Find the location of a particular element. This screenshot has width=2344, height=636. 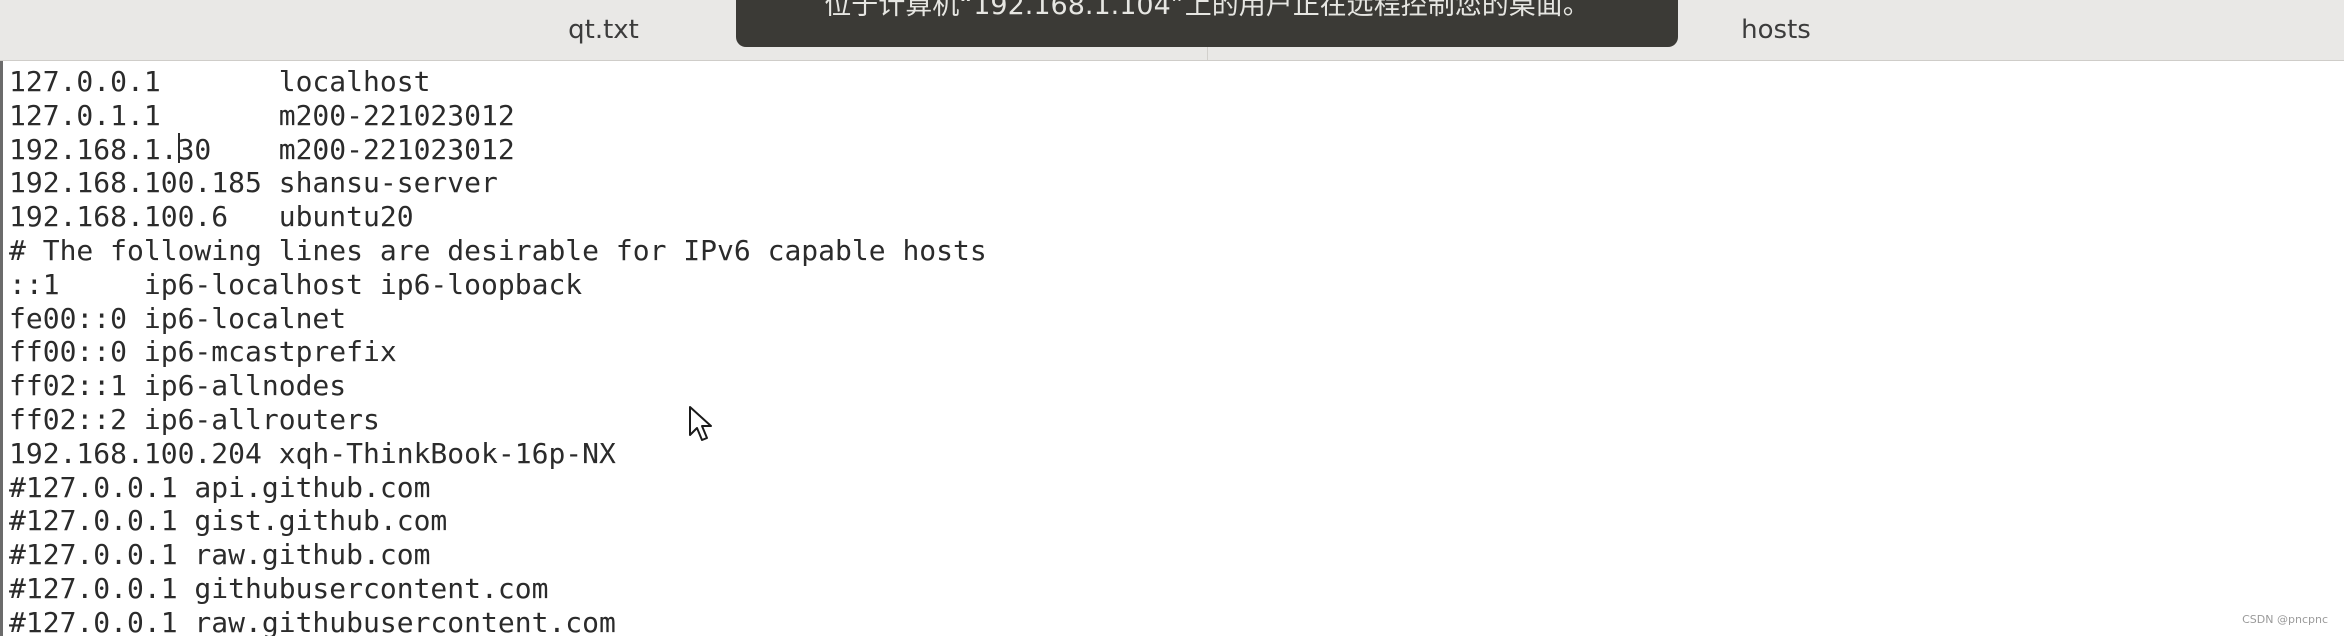

editor-left-border is located at coordinates (1, 348).